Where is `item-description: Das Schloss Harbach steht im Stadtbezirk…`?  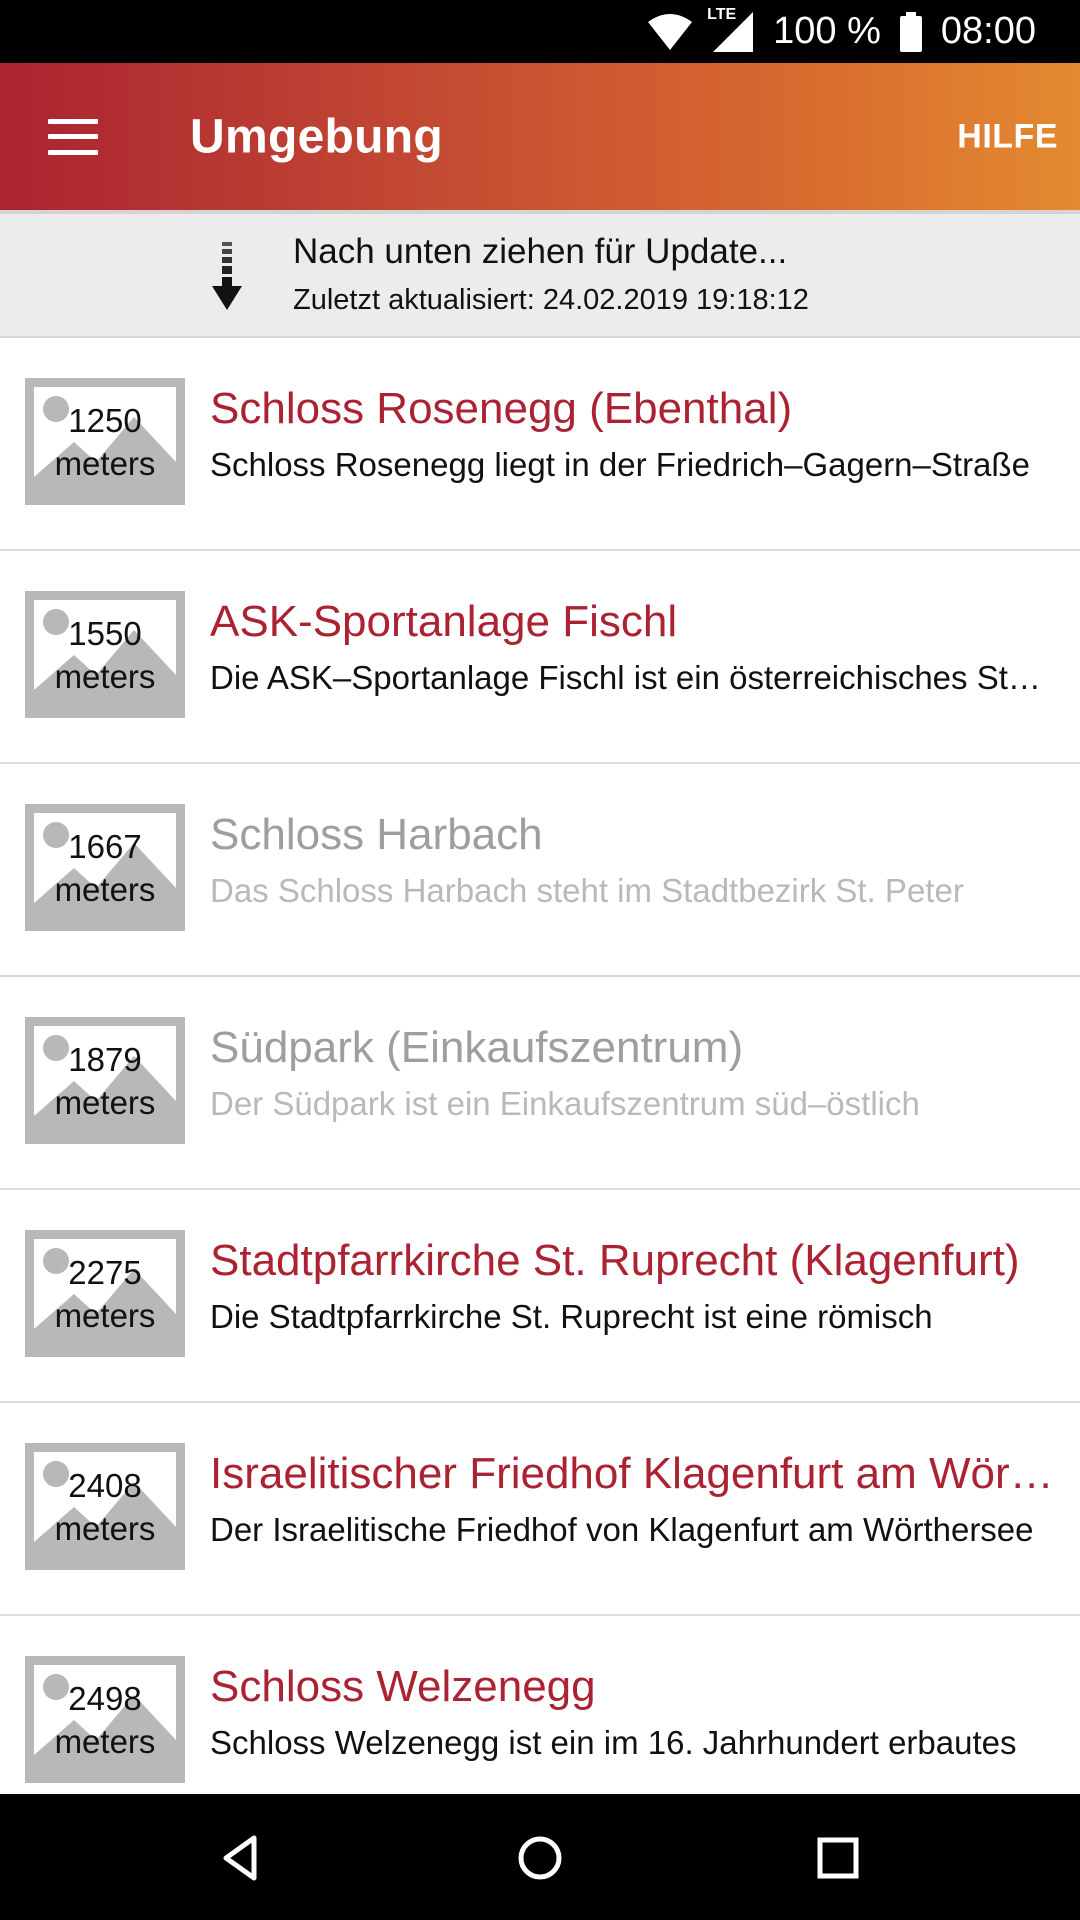 item-description: Das Schloss Harbach steht im Stadtbezirk… is located at coordinates (587, 890).